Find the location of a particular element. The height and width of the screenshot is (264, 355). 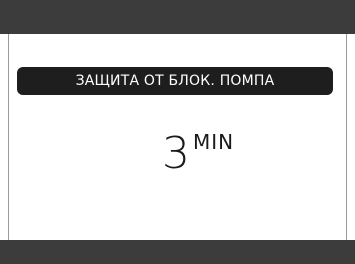

setting-value-display: 3 MIN is located at coordinates (198, 154).